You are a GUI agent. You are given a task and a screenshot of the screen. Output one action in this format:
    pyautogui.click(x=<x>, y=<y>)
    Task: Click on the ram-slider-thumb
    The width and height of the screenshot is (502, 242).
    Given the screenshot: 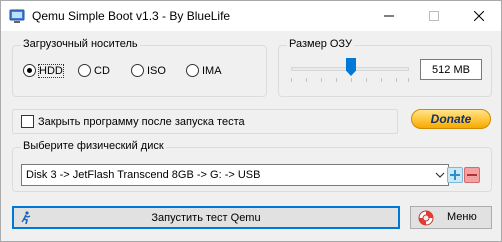 What is the action you would take?
    pyautogui.click(x=351, y=67)
    